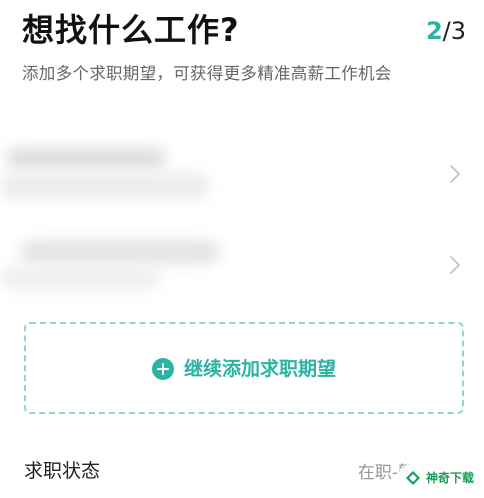 The image size is (484, 498). I want to click on watermark-logo-icon, so click(413, 478).